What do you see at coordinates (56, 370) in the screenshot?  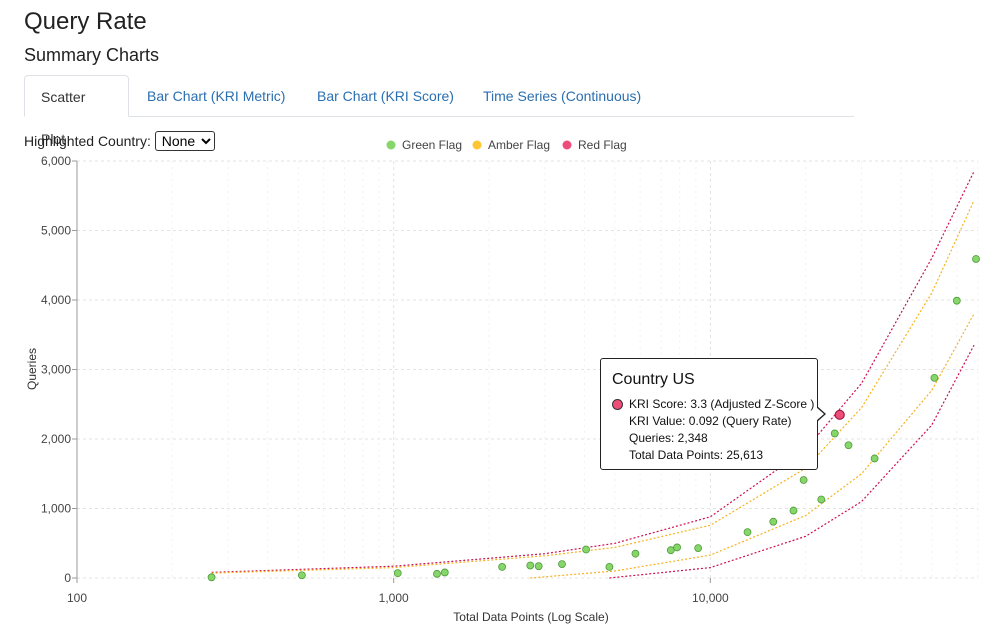 I see `y-tick-label: 3,000` at bounding box center [56, 370].